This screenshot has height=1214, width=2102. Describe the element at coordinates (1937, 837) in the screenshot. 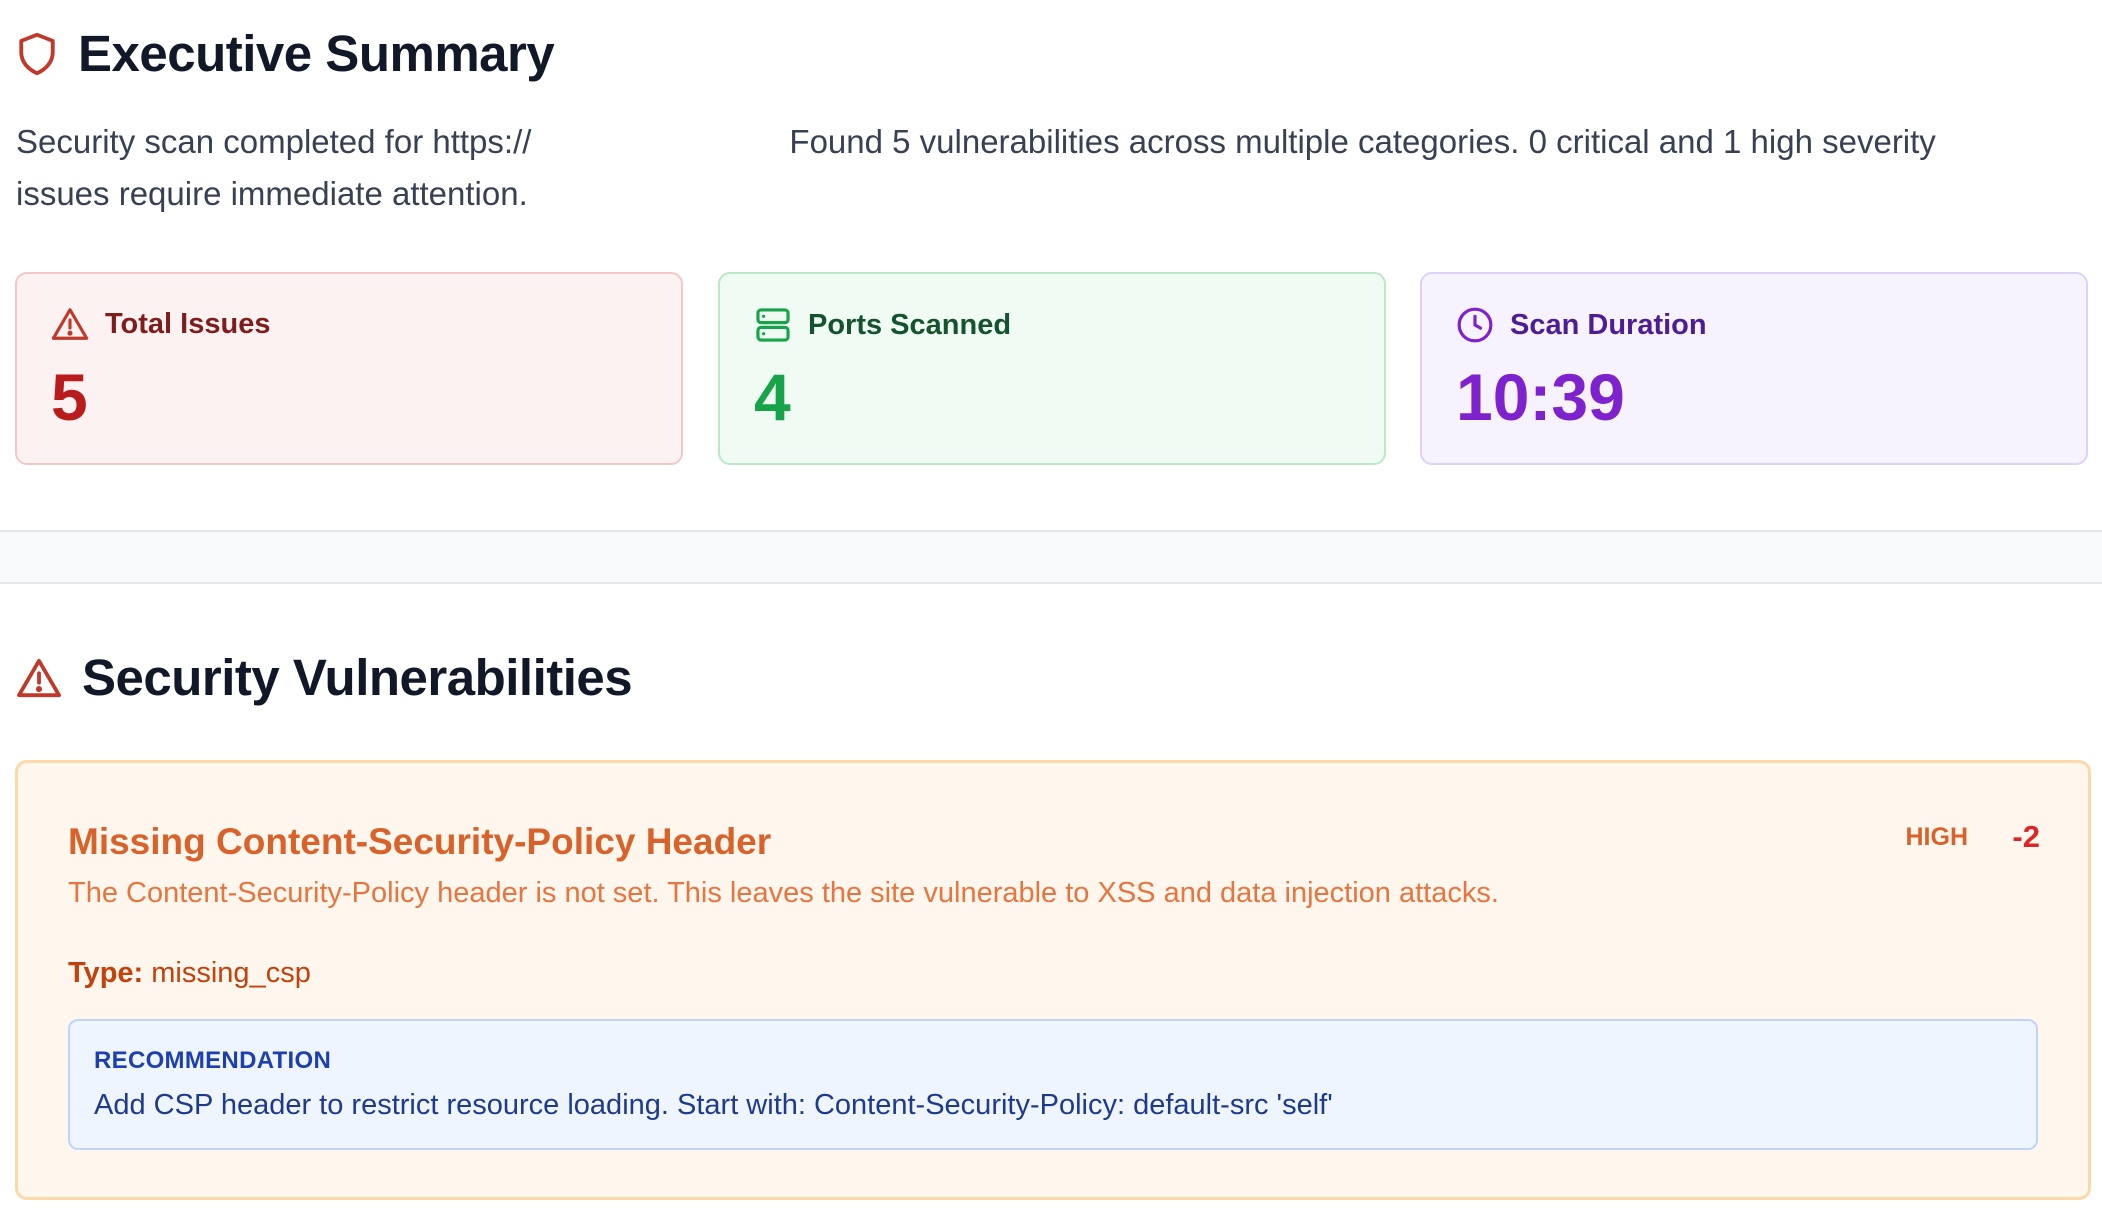

I see `severity-badge: HIGH` at that location.